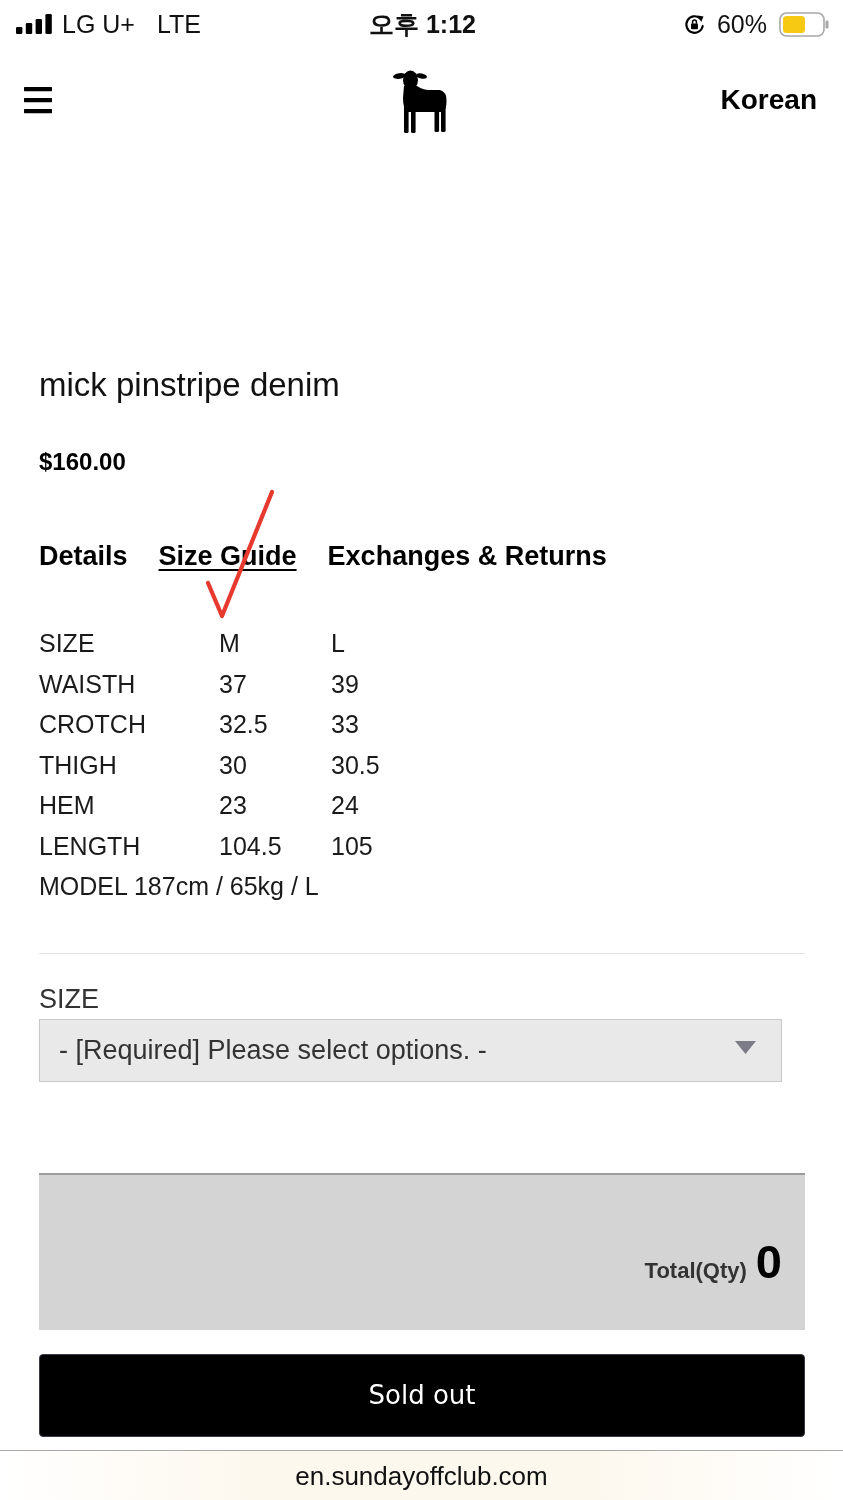  What do you see at coordinates (768, 1261) in the screenshot?
I see `total-qty-value: 0` at bounding box center [768, 1261].